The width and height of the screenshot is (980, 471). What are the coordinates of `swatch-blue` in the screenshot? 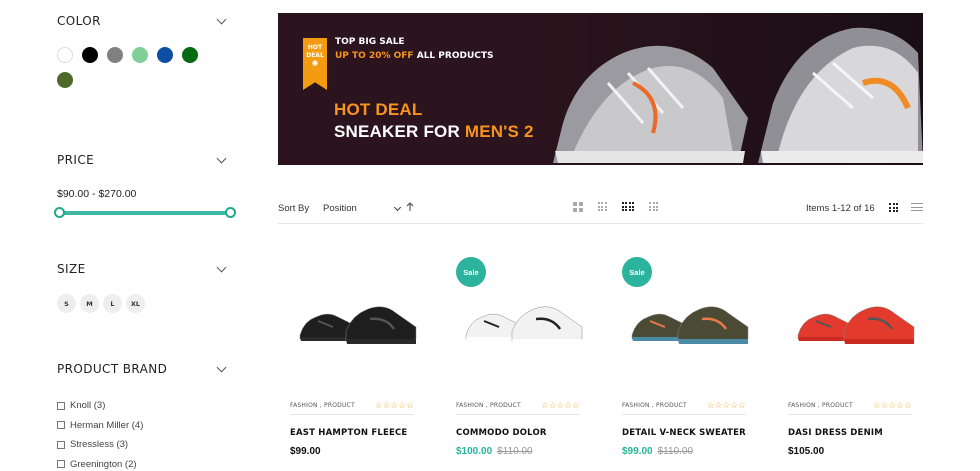 It's located at (165, 55).